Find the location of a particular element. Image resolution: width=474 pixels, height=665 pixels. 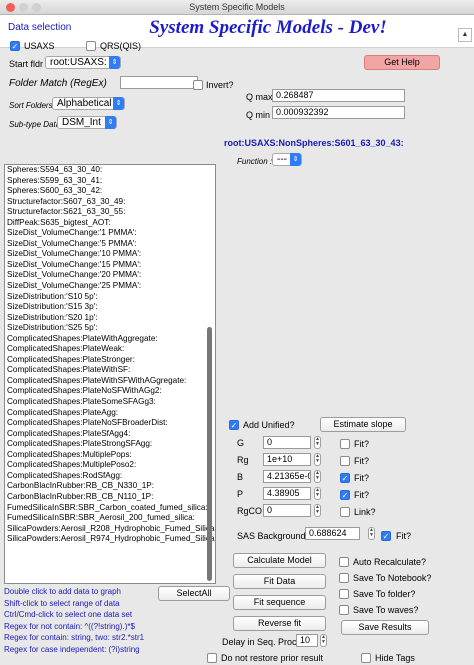

function-popup: --- ⇕ is located at coordinates (287, 159).